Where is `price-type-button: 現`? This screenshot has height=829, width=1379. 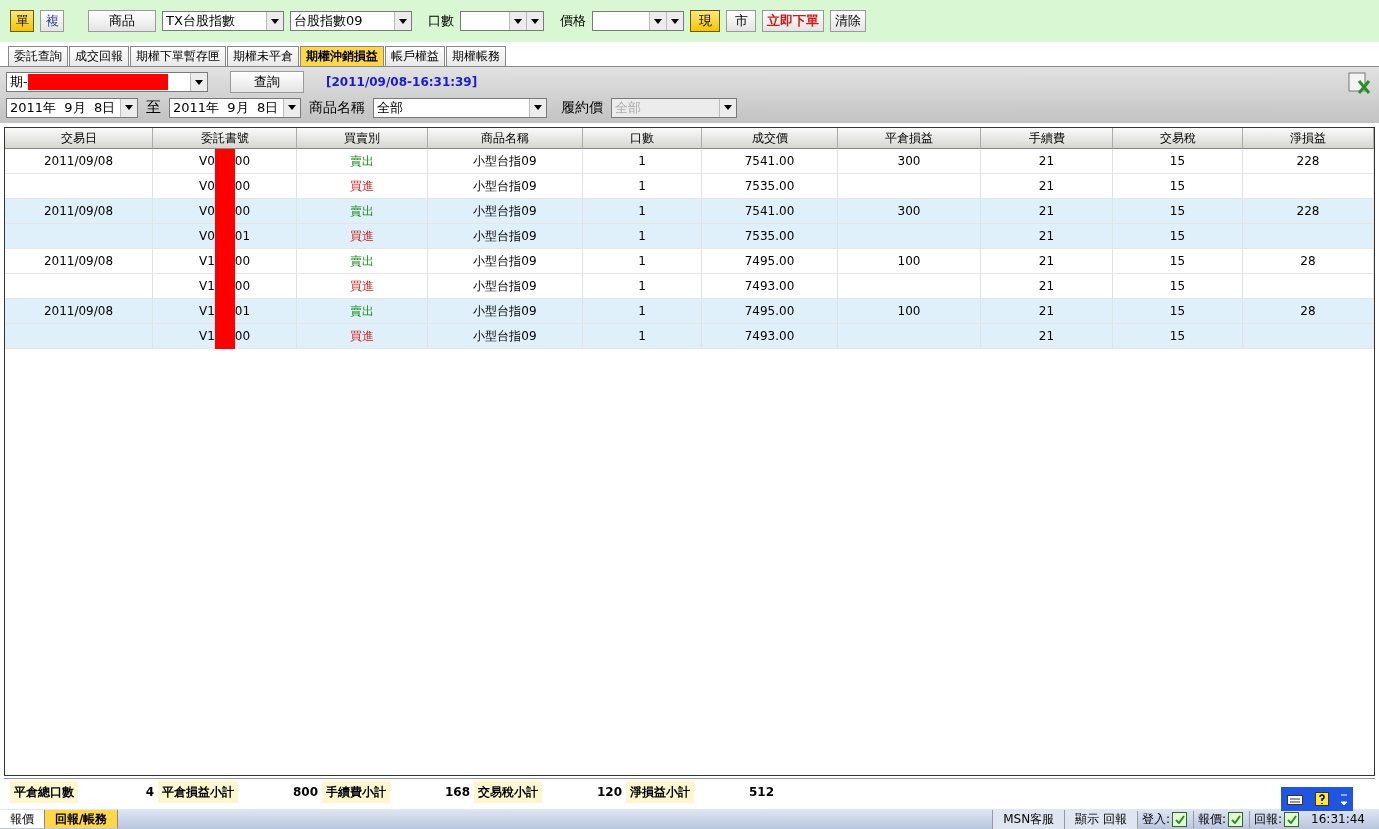
price-type-button: 現 is located at coordinates (705, 21).